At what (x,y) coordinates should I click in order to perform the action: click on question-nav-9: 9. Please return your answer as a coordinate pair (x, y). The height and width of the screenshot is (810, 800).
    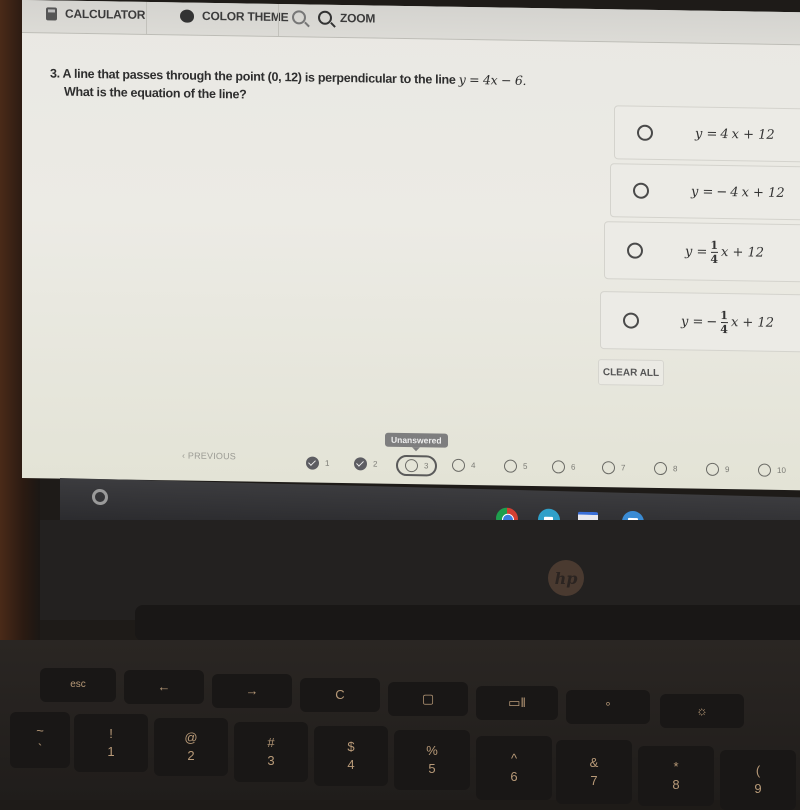
    Looking at the image, I should click on (718, 469).